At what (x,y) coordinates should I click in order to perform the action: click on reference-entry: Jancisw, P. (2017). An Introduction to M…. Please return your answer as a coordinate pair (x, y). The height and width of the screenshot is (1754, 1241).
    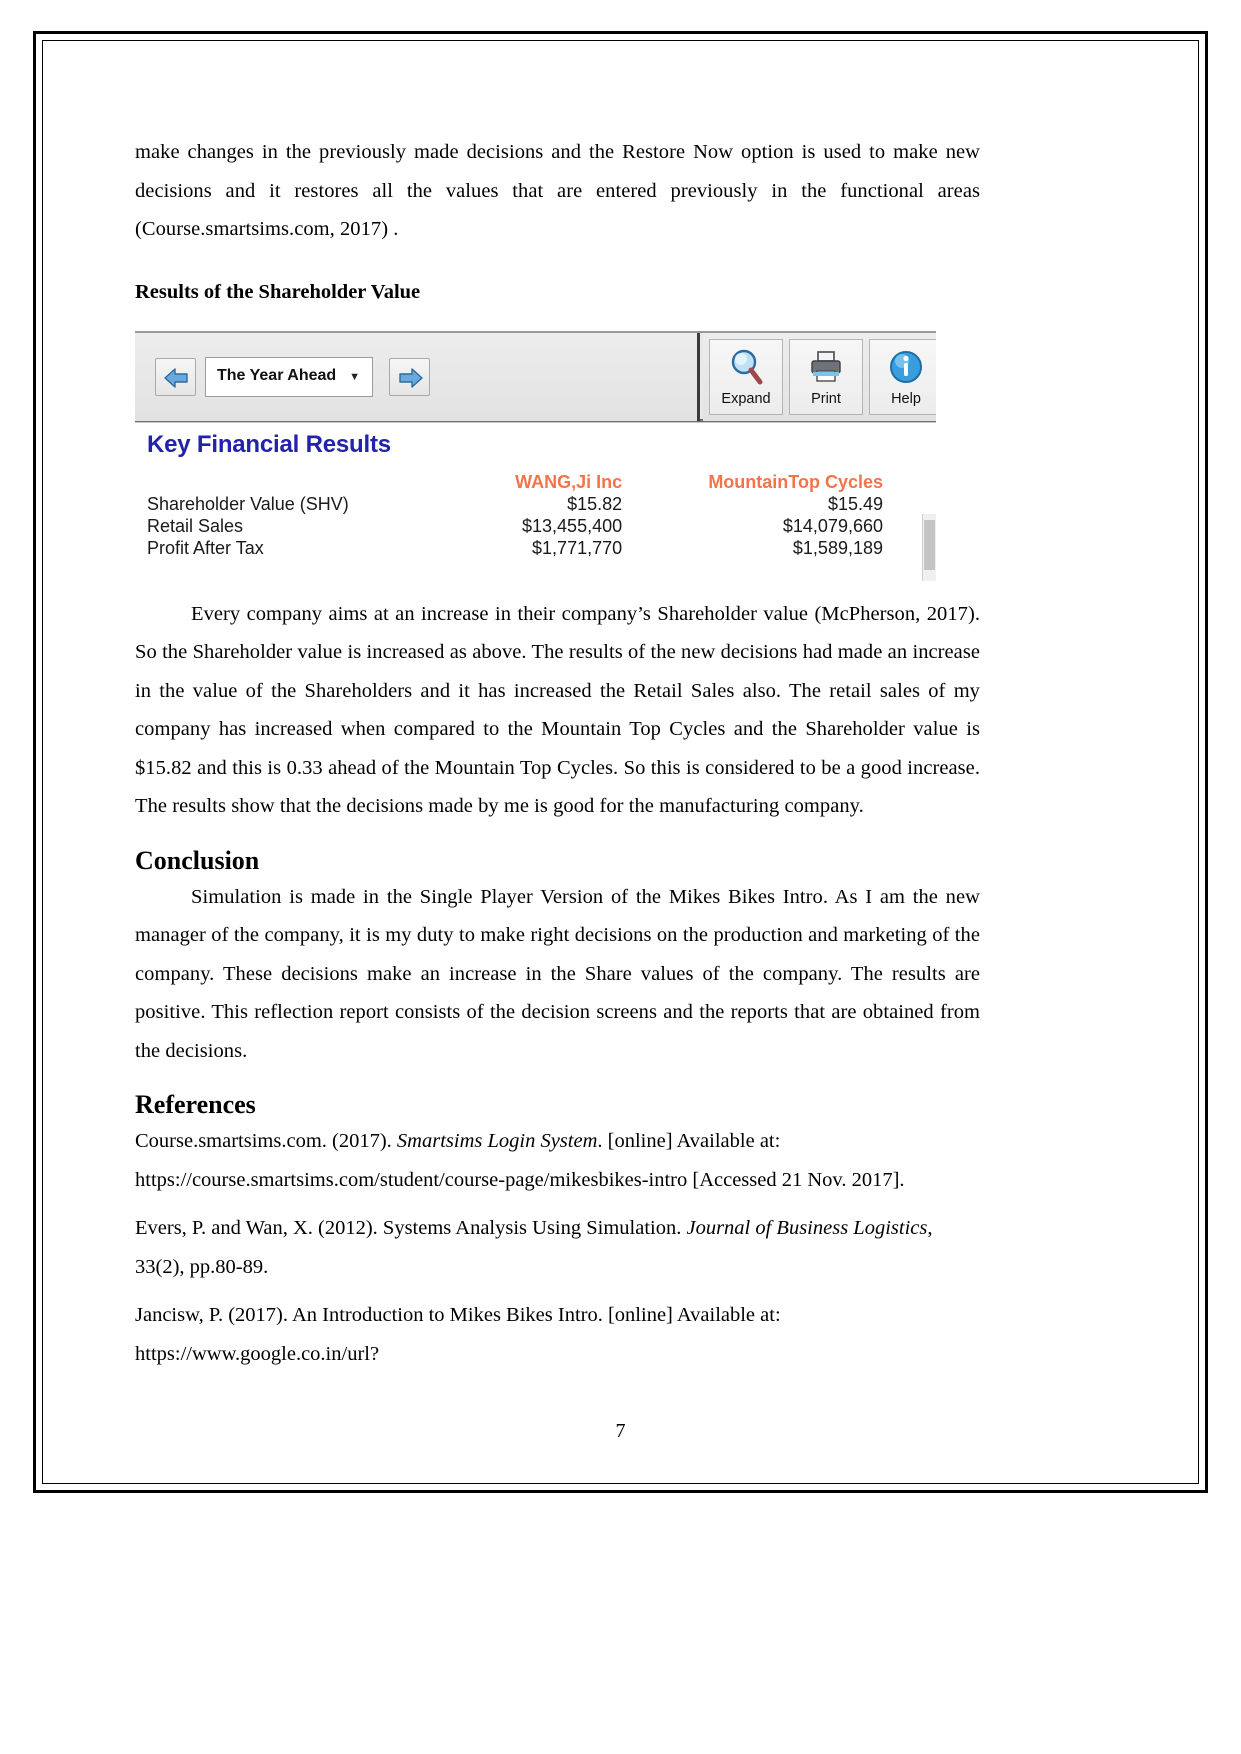
    Looking at the image, I should click on (557, 1334).